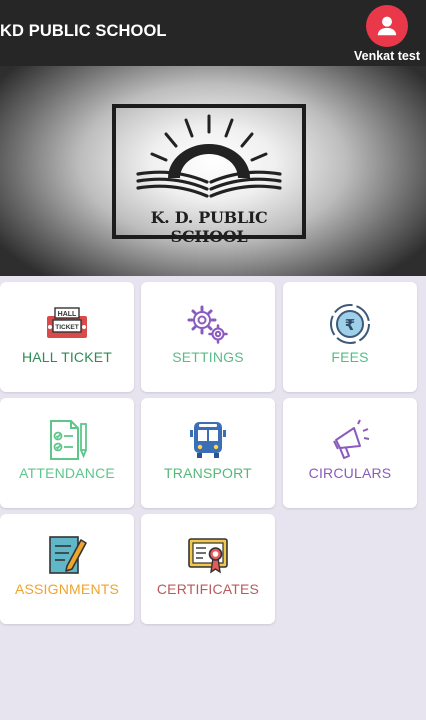 The height and width of the screenshot is (720, 426). What do you see at coordinates (208, 324) in the screenshot?
I see `gears-icon` at bounding box center [208, 324].